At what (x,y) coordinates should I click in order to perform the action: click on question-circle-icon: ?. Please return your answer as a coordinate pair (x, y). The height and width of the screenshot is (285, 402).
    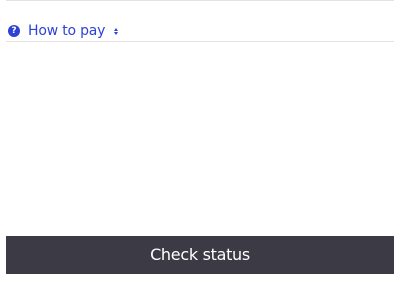
    Looking at the image, I should click on (14, 31).